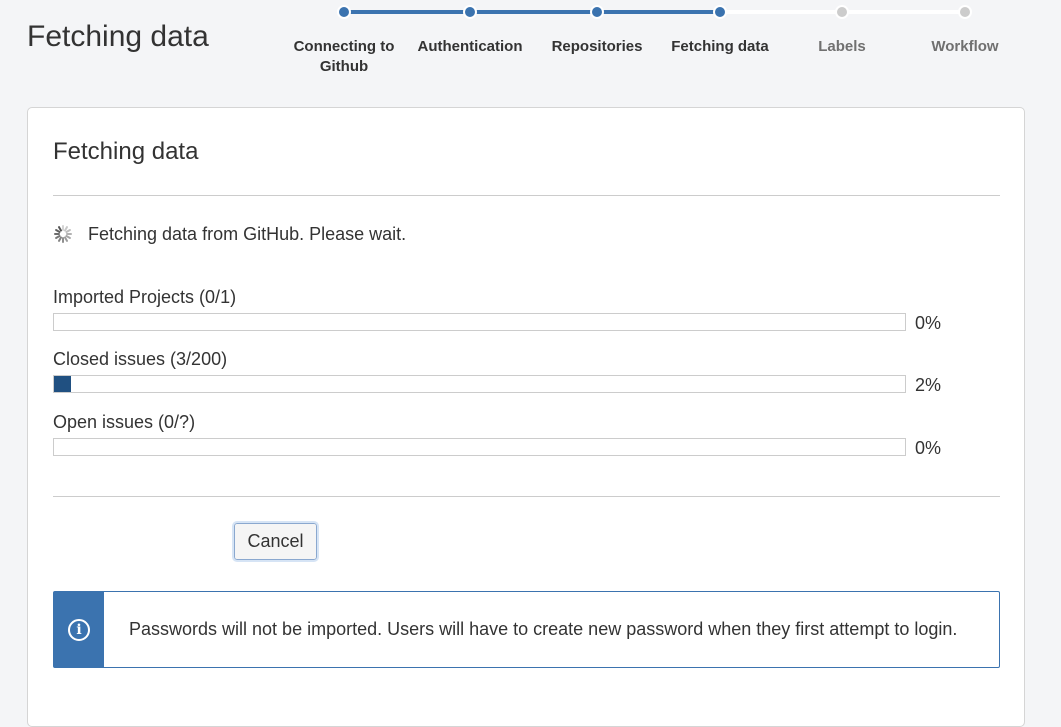  Describe the element at coordinates (928, 385) in the screenshot. I see `progress-percent: 2%` at that location.